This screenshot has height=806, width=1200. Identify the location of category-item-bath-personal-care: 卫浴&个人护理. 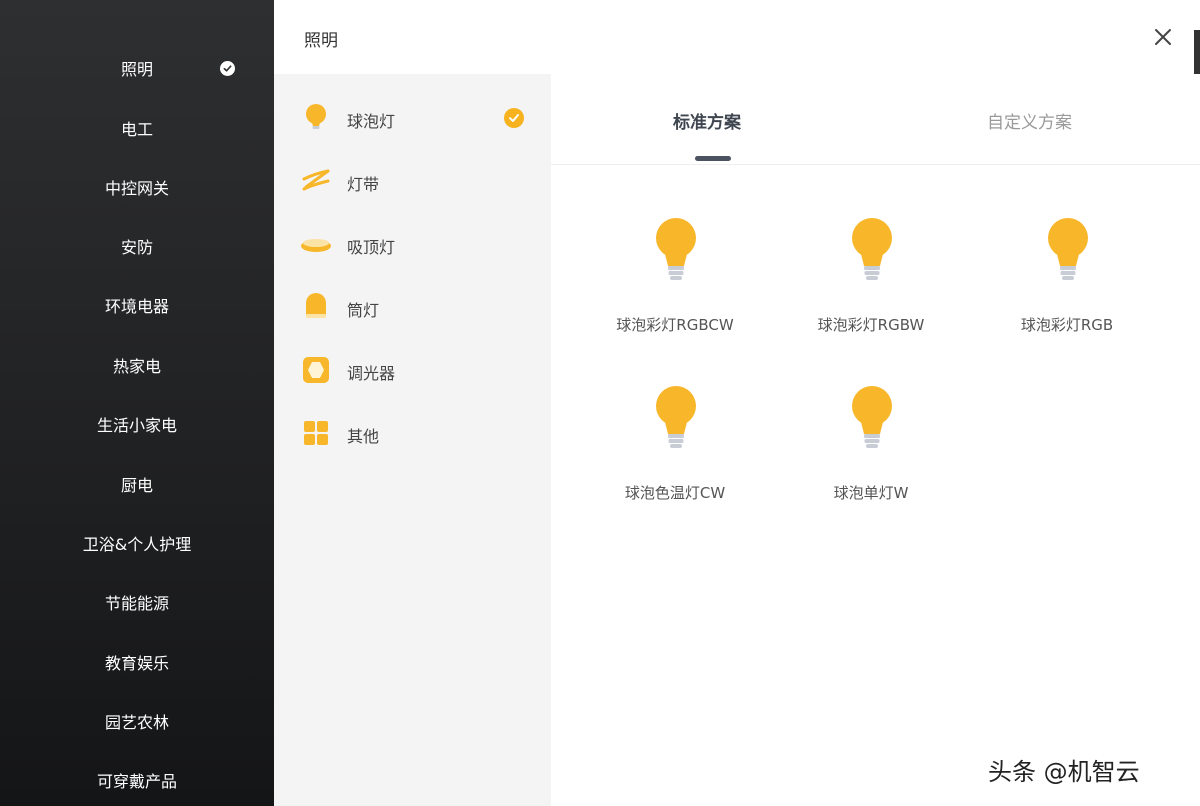
(137, 543).